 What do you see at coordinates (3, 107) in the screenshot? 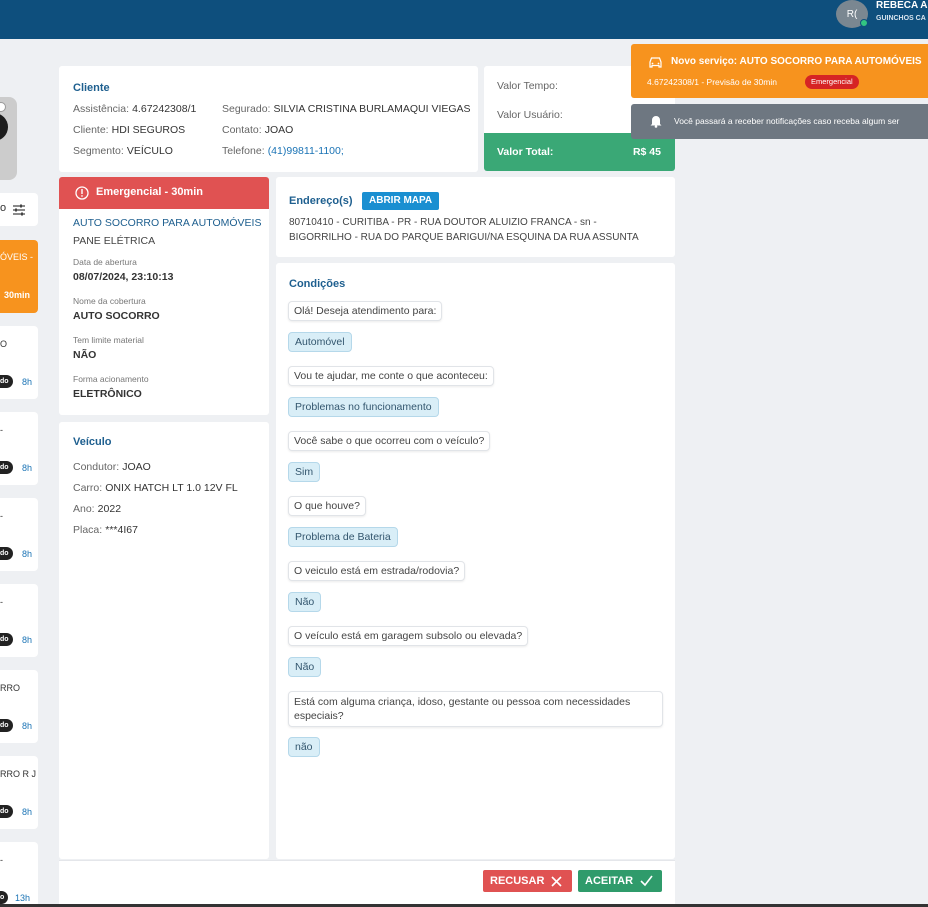
I see `logo-badge-icon` at bounding box center [3, 107].